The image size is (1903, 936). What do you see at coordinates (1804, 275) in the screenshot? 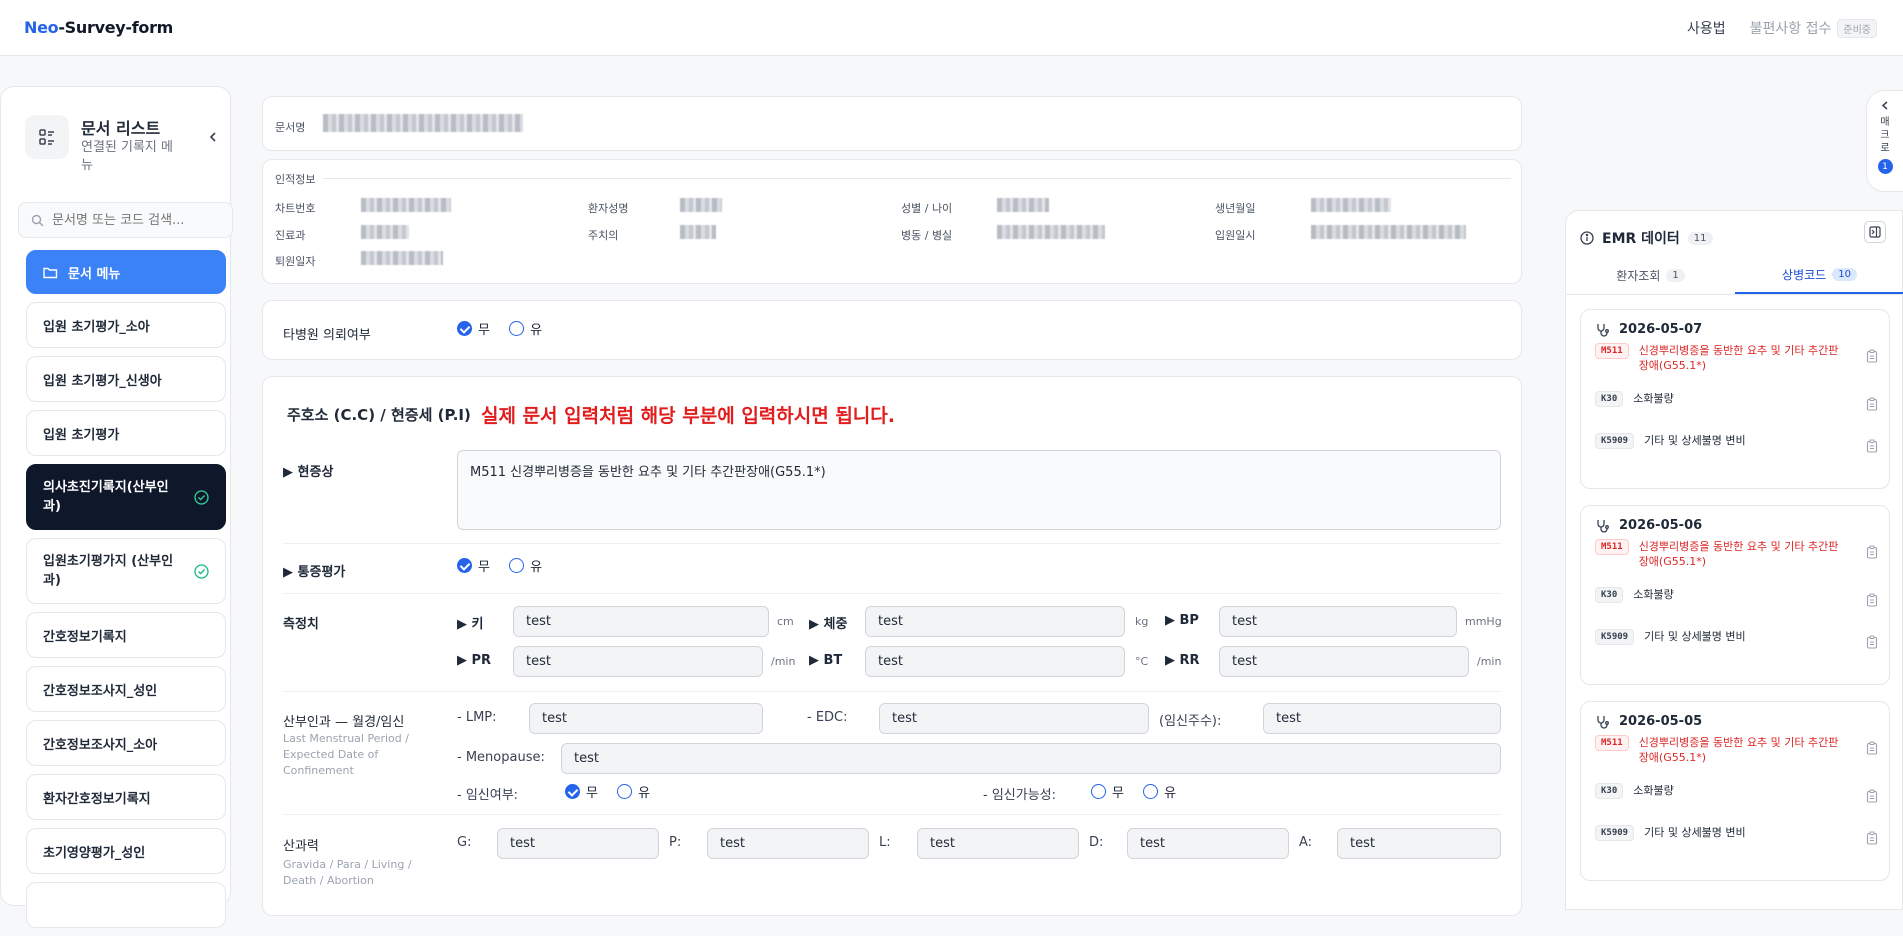
I see `tab-label: 상병코드` at bounding box center [1804, 275].